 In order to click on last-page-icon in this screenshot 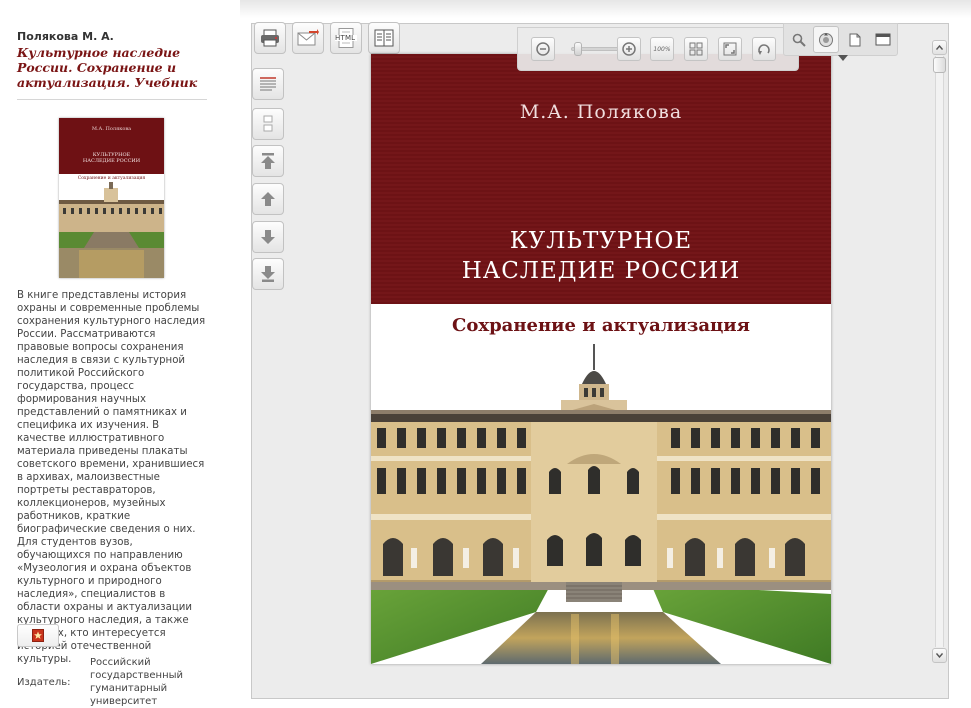, I will do `click(268, 274)`.